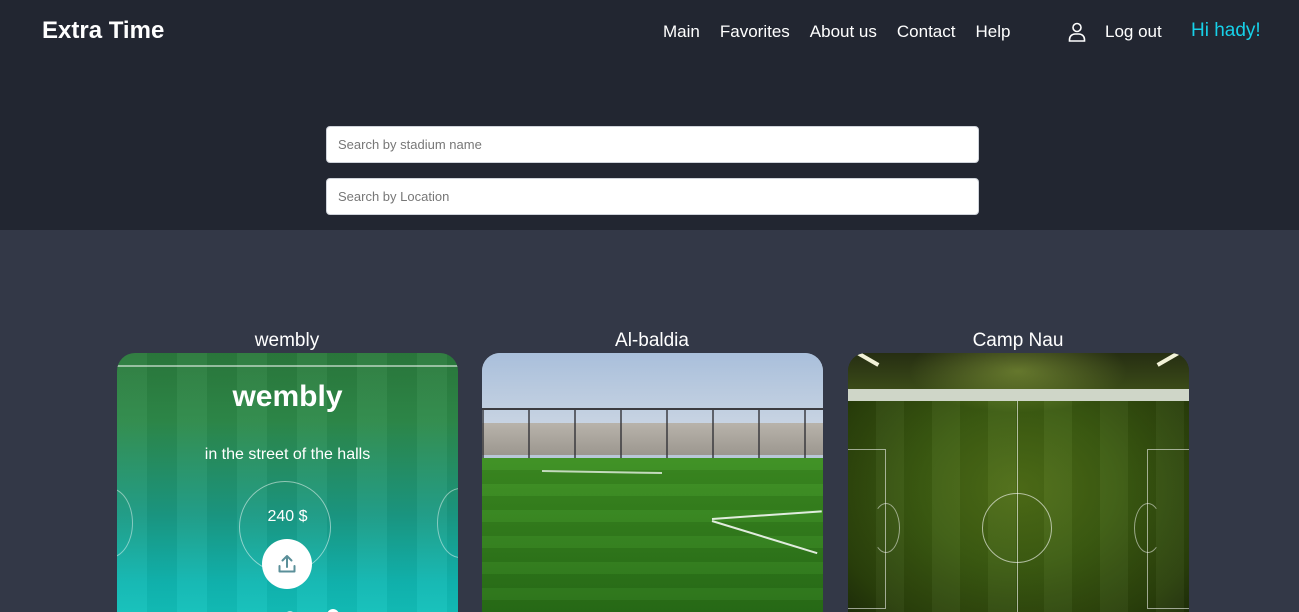  What do you see at coordinates (1133, 32) in the screenshot?
I see `logout-link: Log out` at bounding box center [1133, 32].